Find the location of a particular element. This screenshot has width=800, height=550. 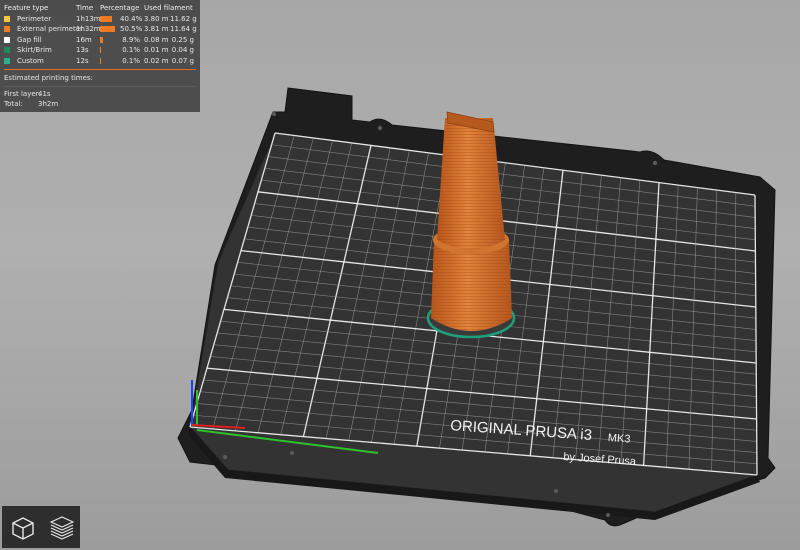

feature-label: Perimeter is located at coordinates (34, 18).